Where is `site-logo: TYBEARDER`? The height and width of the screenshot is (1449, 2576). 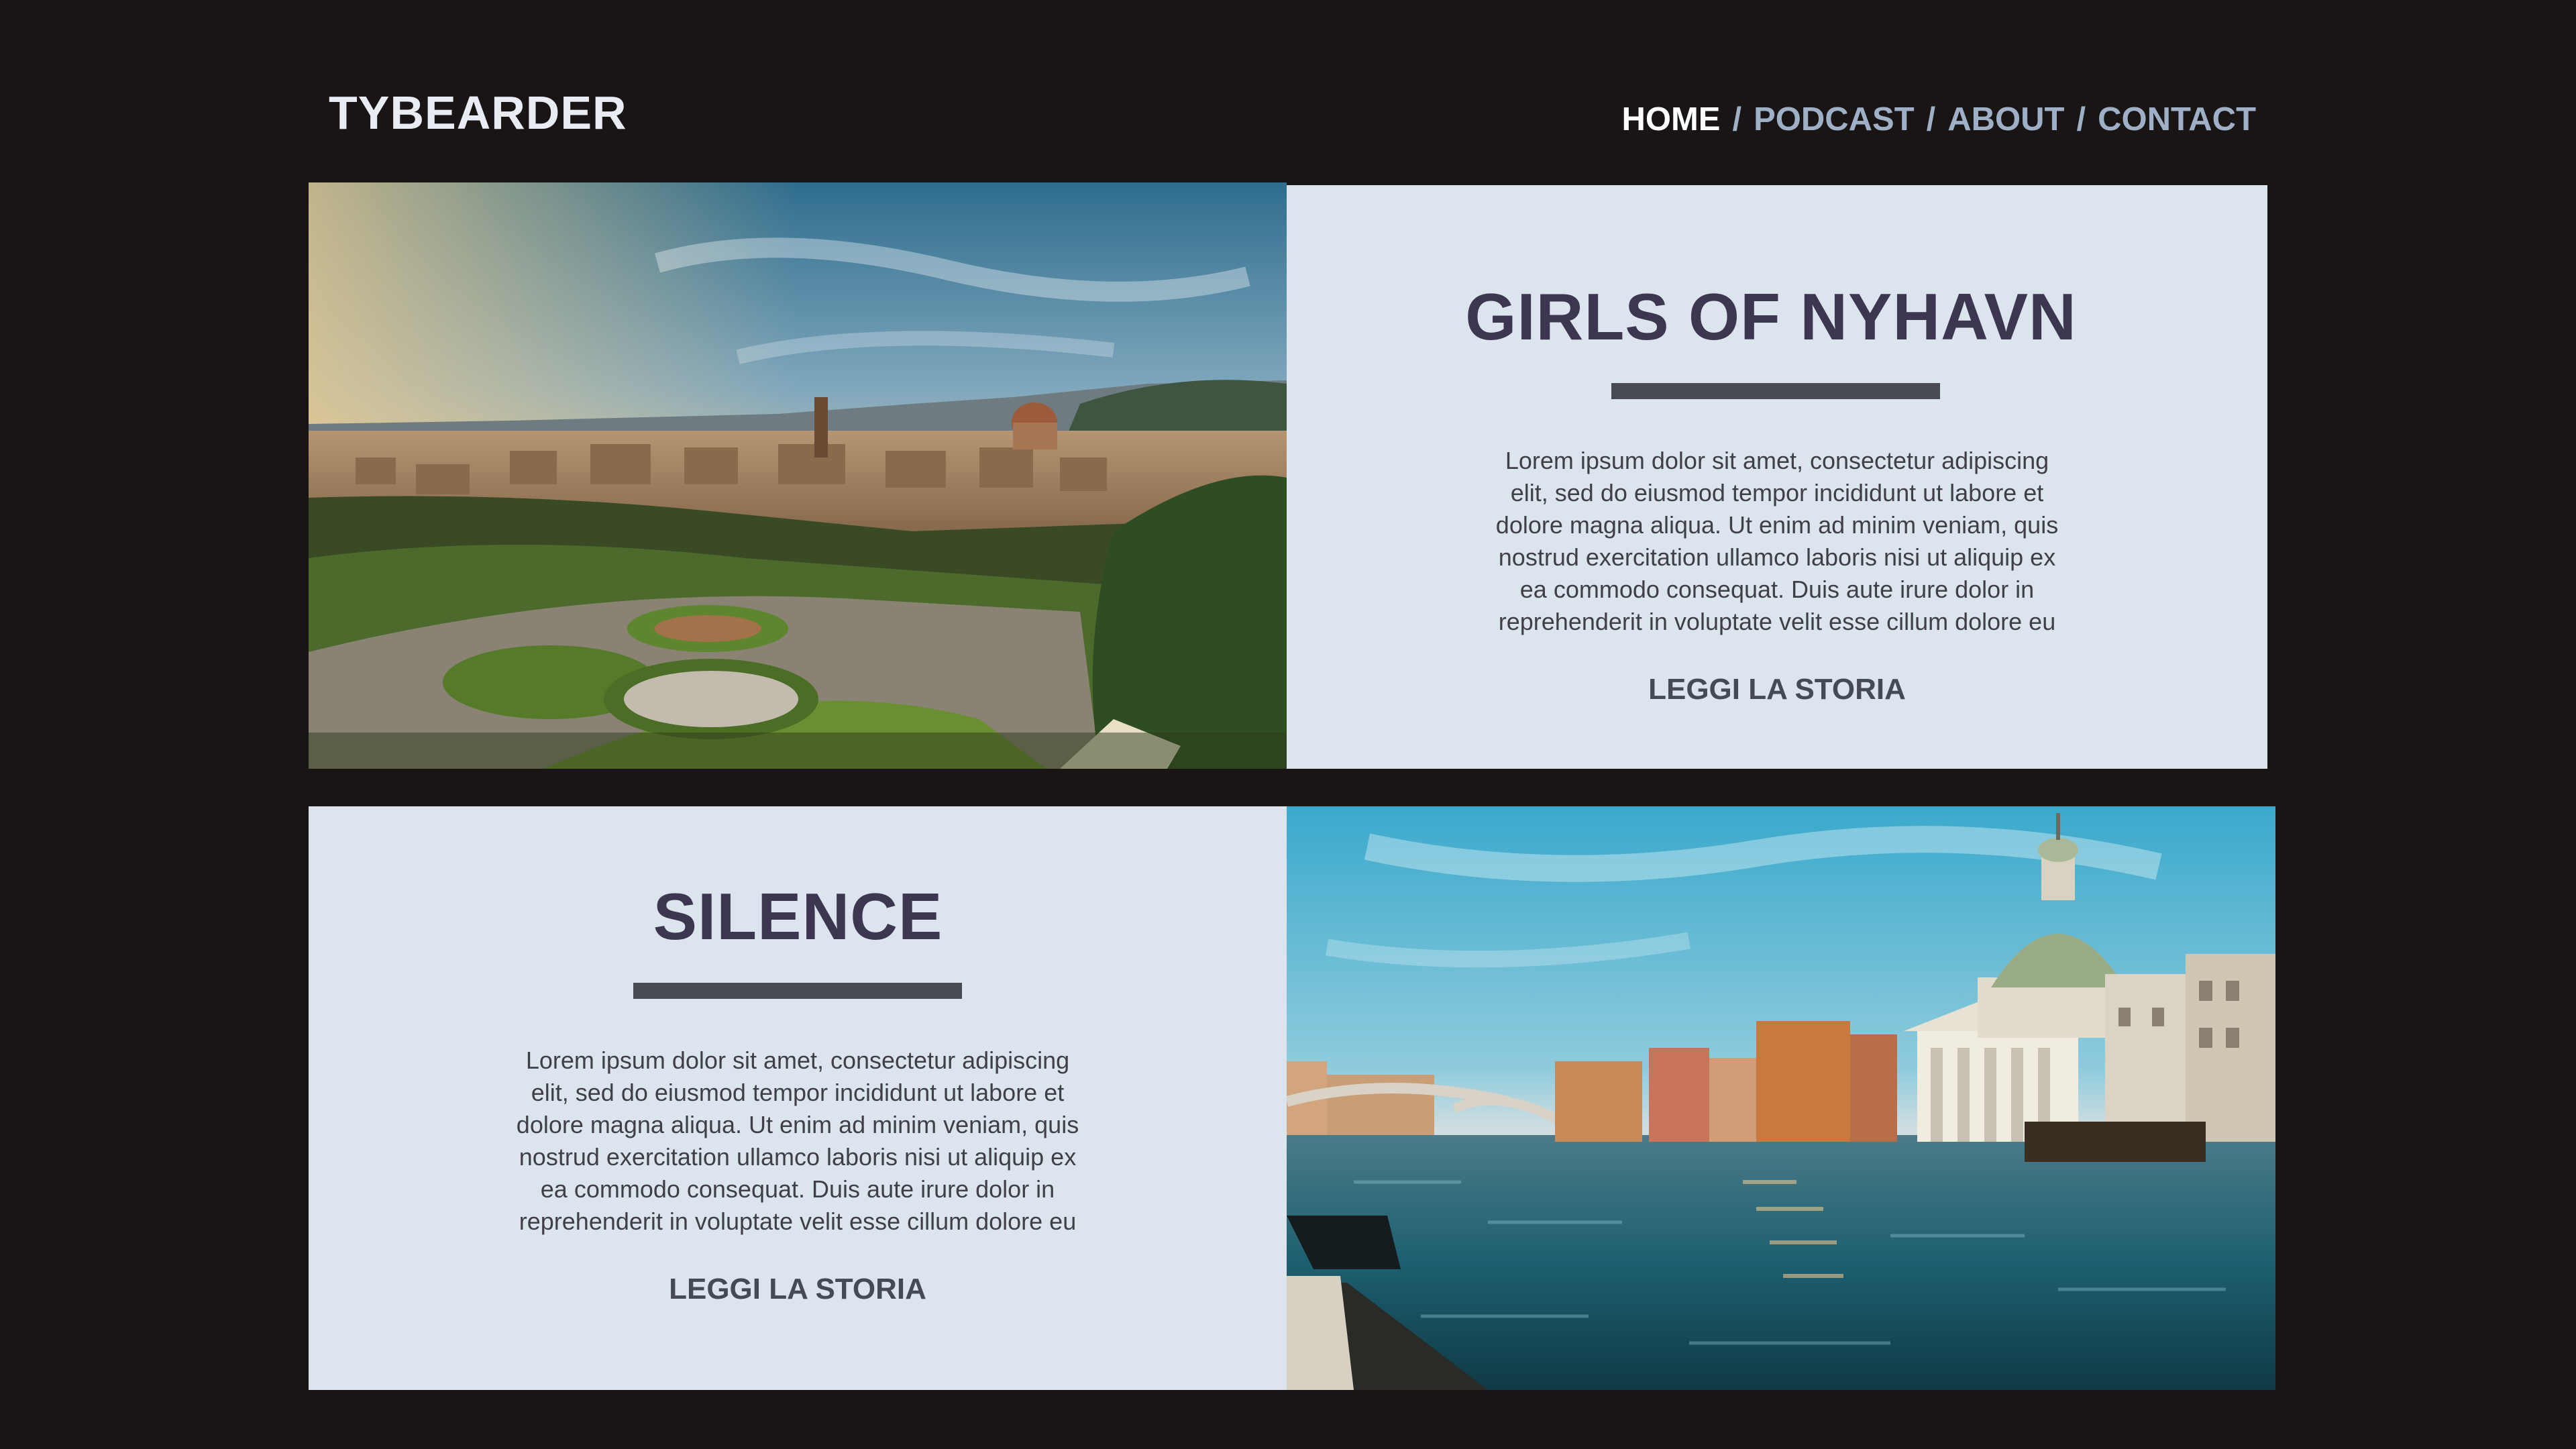
site-logo: TYBEARDER is located at coordinates (478, 113).